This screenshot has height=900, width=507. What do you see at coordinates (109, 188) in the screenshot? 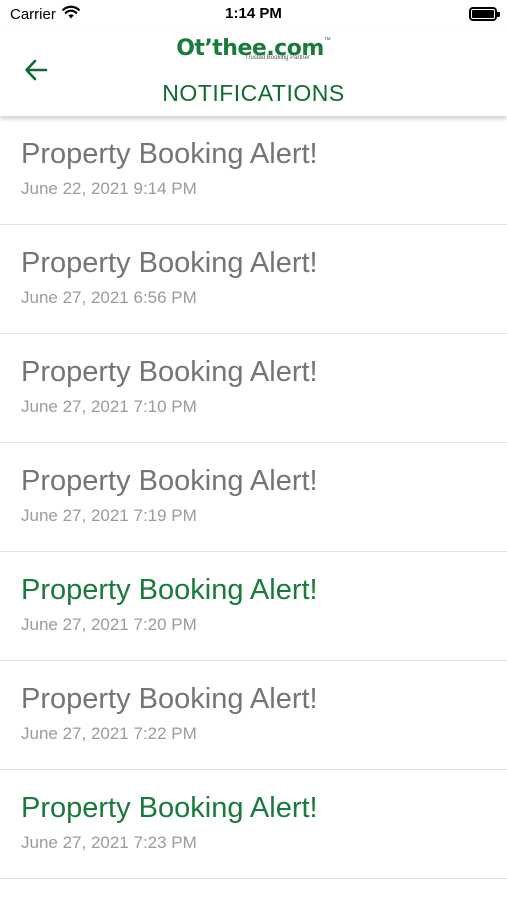
I see `notification-date: June 22, 2021 9:14 PM` at bounding box center [109, 188].